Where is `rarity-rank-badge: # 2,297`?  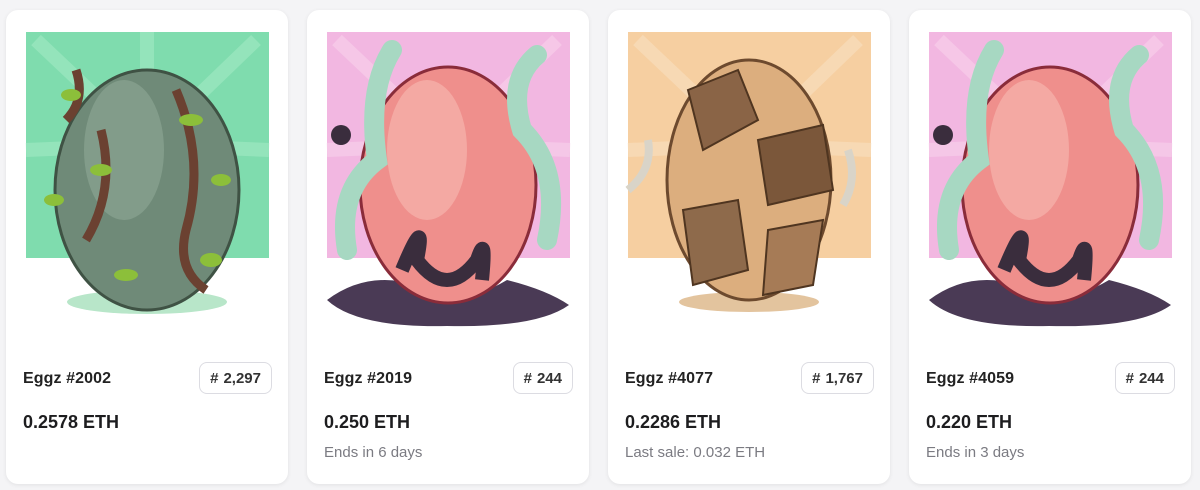
rarity-rank-badge: # 2,297 is located at coordinates (235, 378).